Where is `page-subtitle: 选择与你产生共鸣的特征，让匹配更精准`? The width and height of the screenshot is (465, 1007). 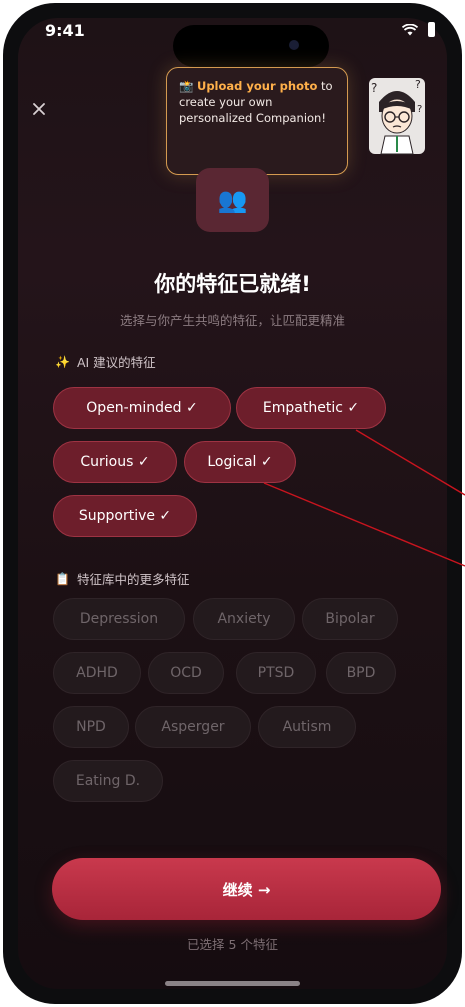
page-subtitle: 选择与你产生共鸣的特征，让匹配更精准 is located at coordinates (232, 320).